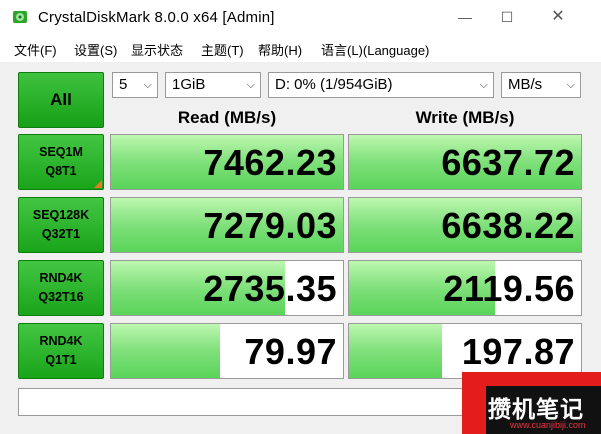 This screenshot has height=434, width=601. I want to click on menu-display-status: 显示状态, so click(157, 49).